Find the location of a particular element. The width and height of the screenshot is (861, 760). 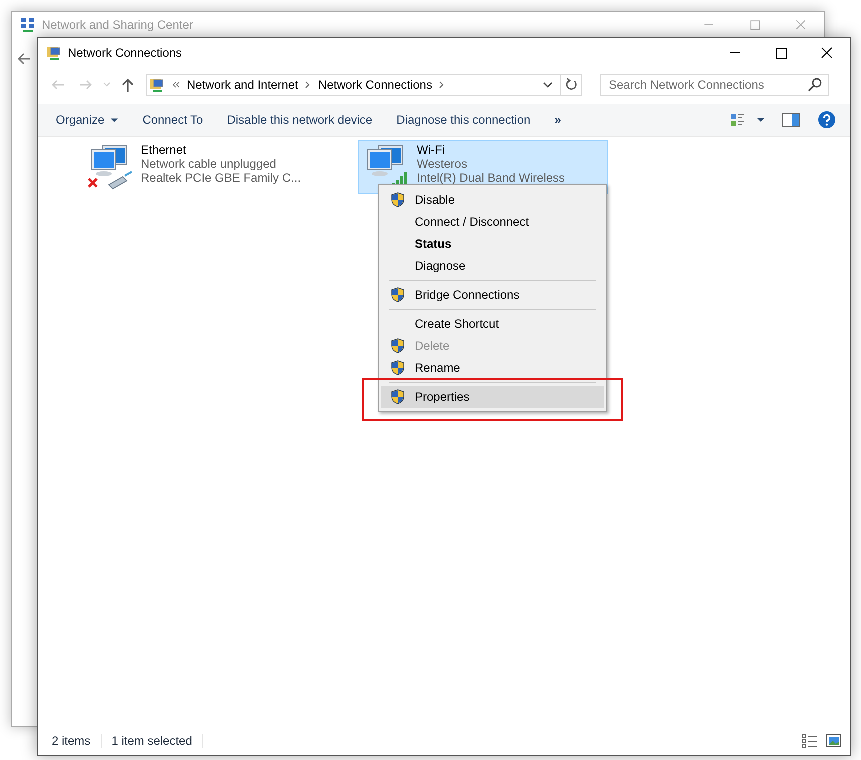

breadcrumb: Network and Internet is located at coordinates (242, 85).